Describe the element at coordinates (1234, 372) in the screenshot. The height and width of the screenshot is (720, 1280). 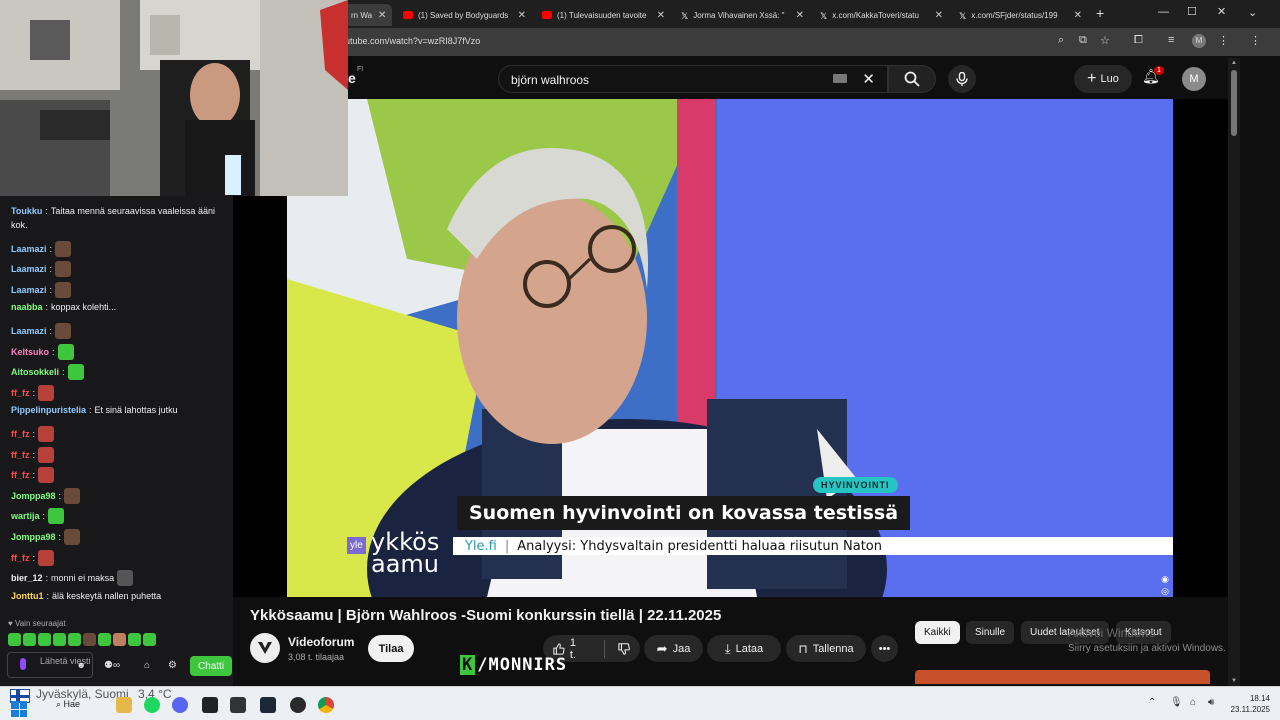
I see `page-scrollbar: ▲ ▼` at that location.